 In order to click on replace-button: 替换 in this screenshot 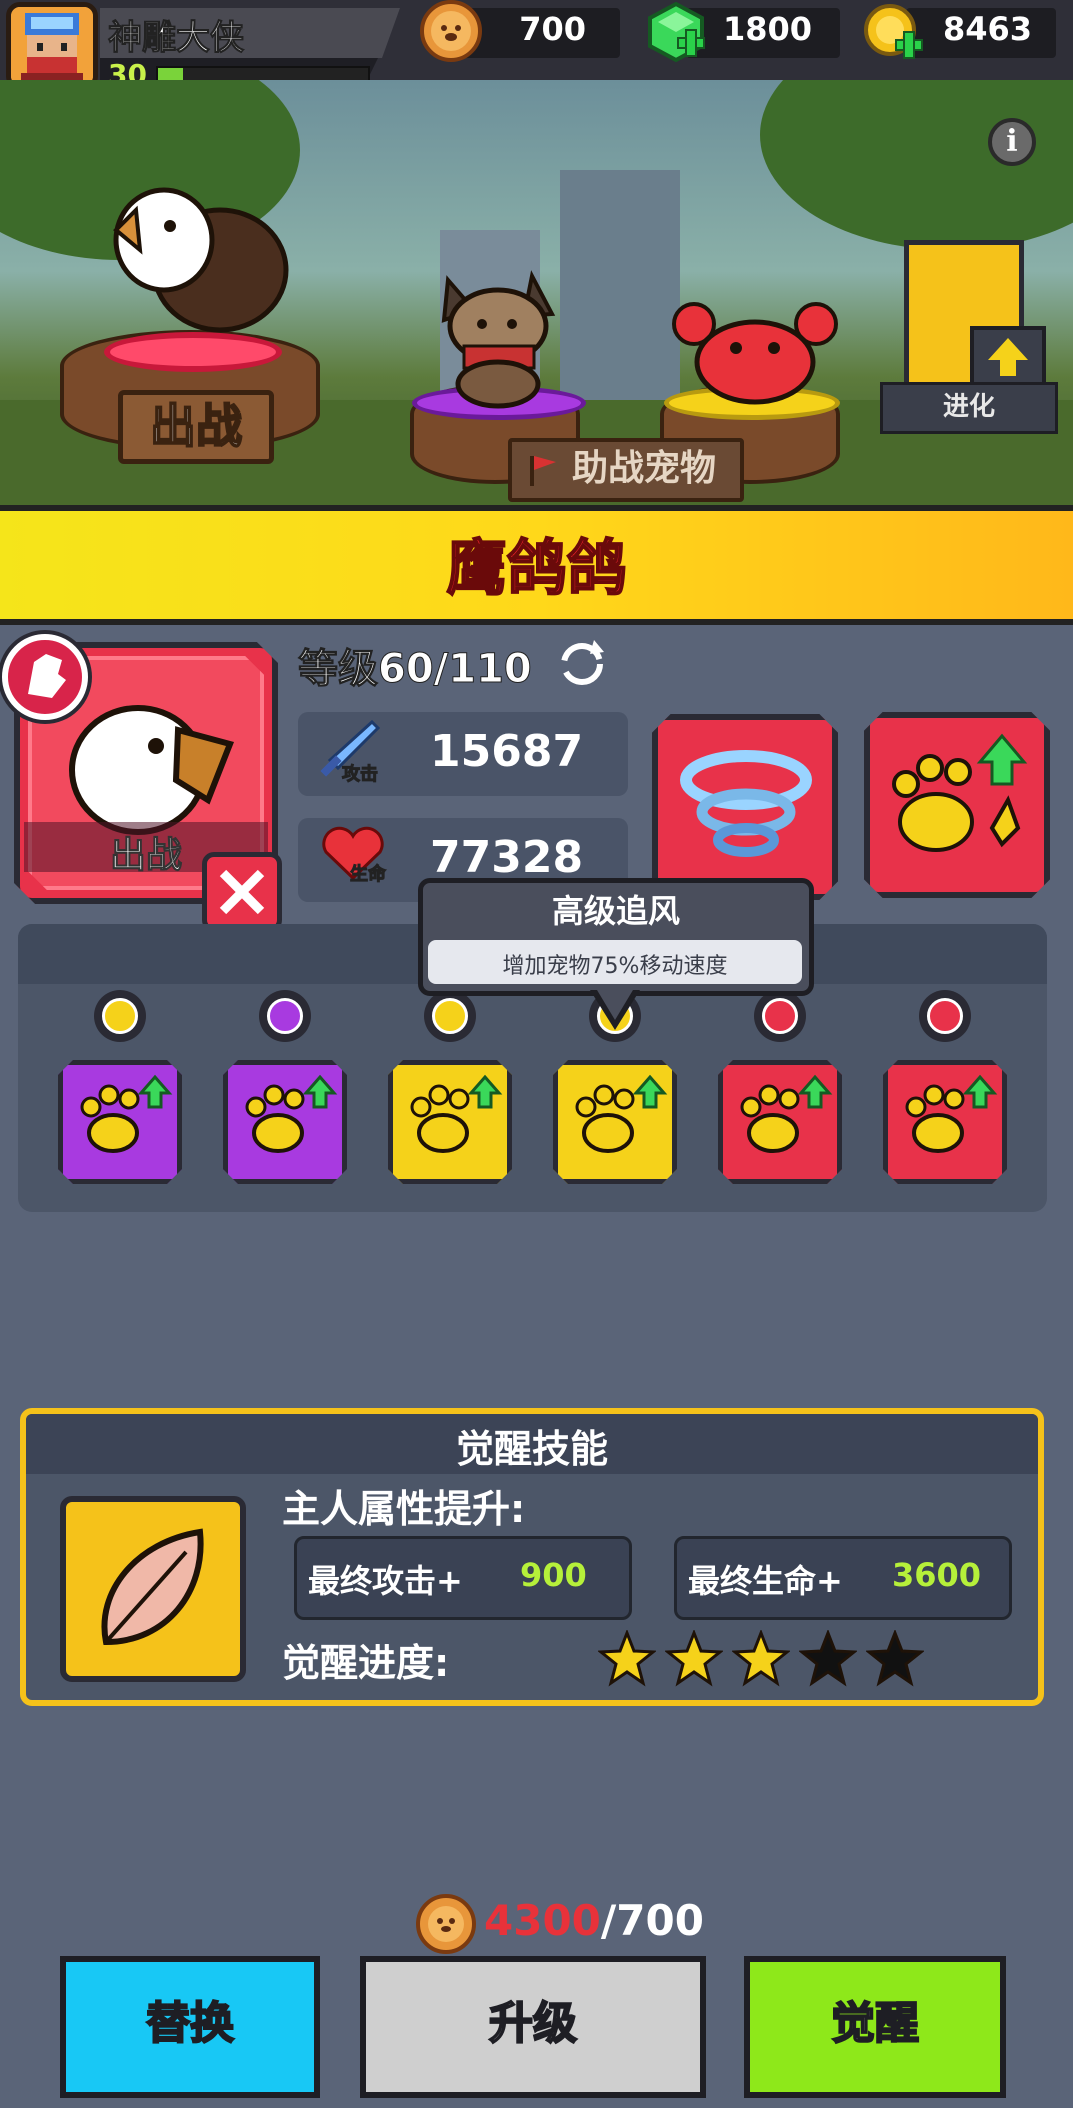, I will do `click(190, 2027)`.